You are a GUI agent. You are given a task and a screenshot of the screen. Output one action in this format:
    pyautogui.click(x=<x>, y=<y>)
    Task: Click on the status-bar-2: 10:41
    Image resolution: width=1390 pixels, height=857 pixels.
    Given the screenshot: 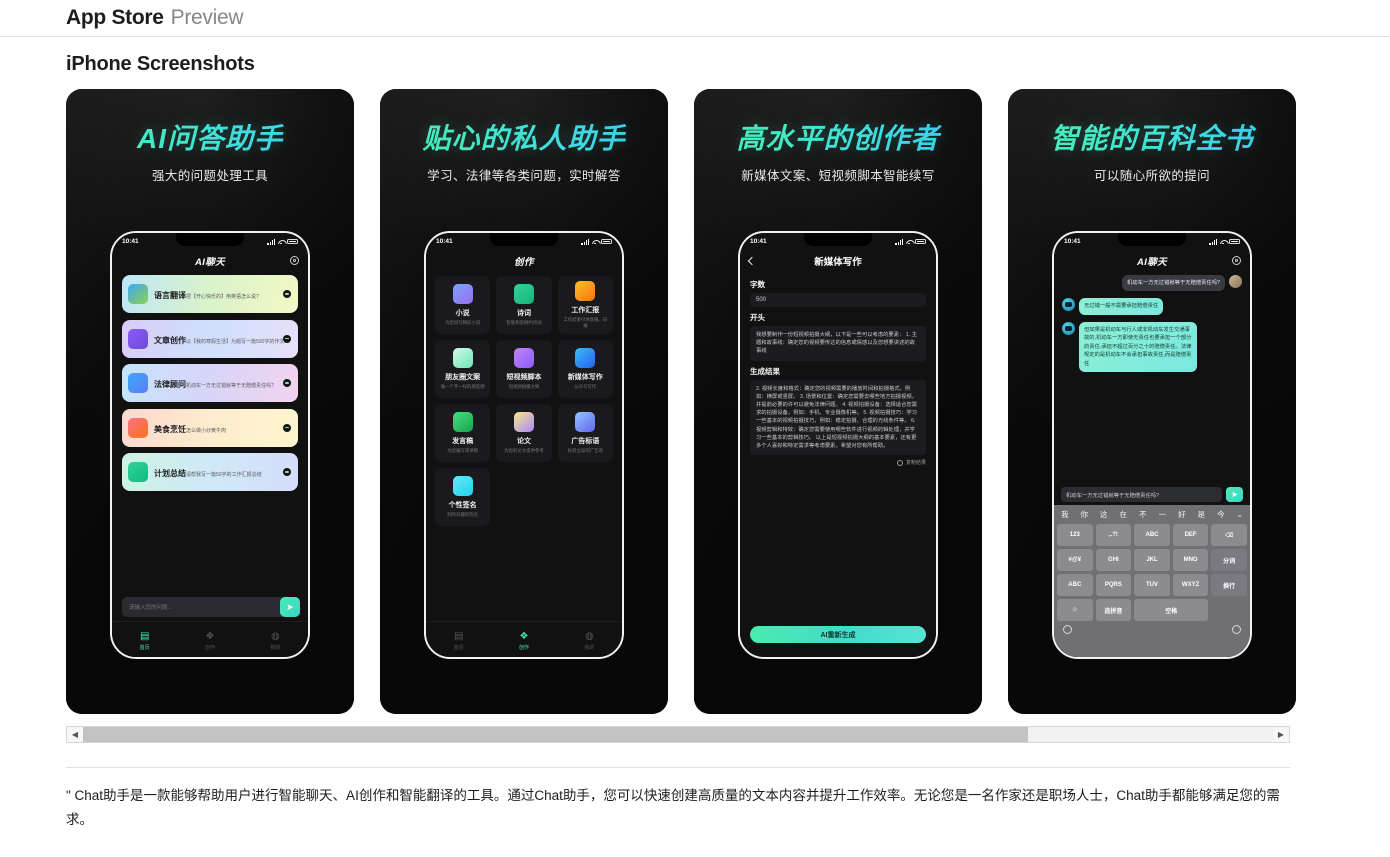 What is the action you would take?
    pyautogui.click(x=524, y=241)
    